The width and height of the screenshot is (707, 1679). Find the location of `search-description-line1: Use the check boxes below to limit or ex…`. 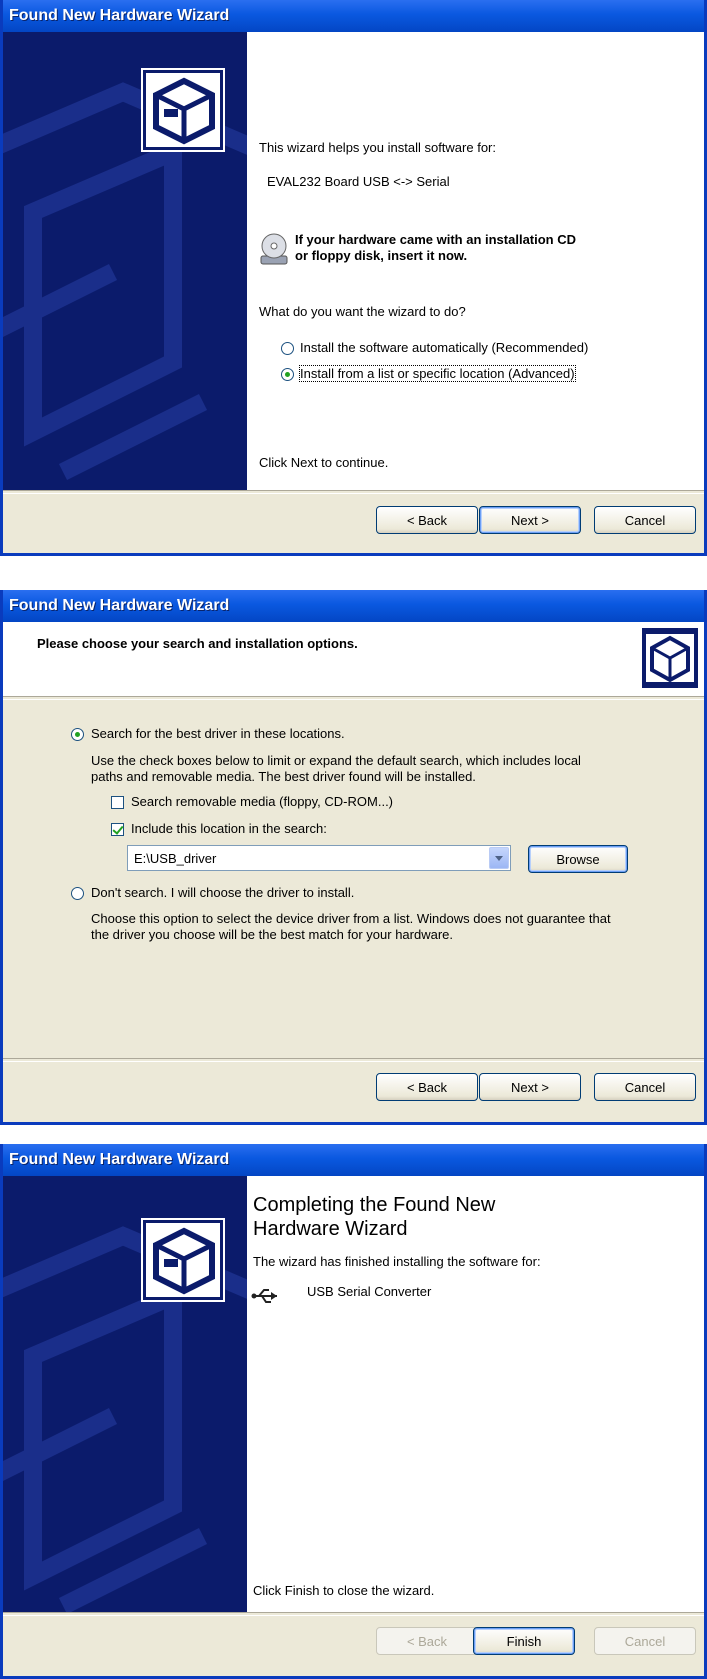

search-description-line1: Use the check boxes below to limit or ex… is located at coordinates (336, 760).